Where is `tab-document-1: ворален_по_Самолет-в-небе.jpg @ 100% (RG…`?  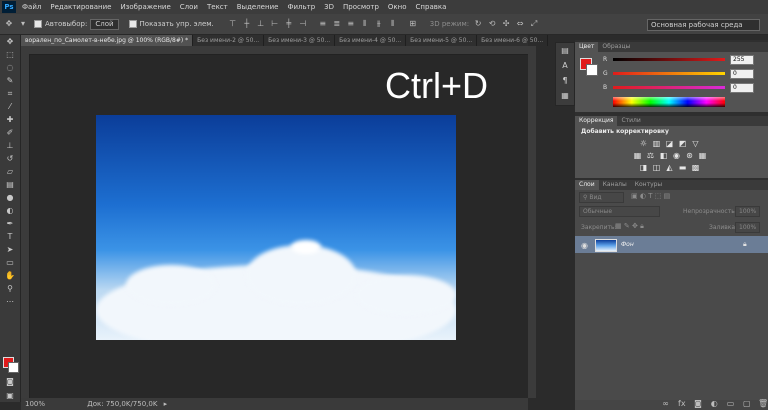
tab-document-1: ворален_по_Самолет-в-небе.jpg @ 100% (RG… is located at coordinates (107, 40).